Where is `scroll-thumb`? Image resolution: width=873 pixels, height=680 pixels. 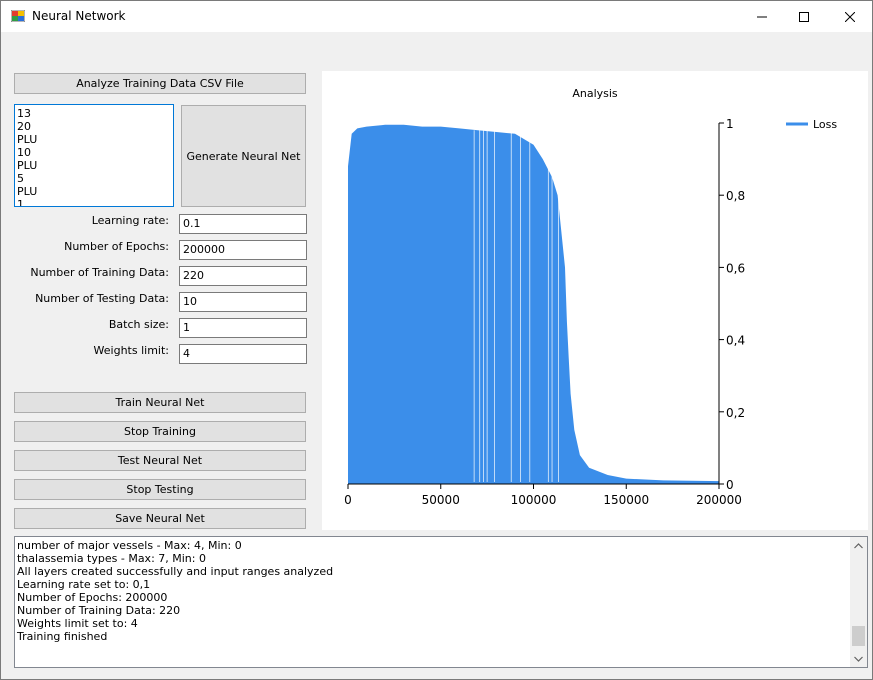 scroll-thumb is located at coordinates (858, 636).